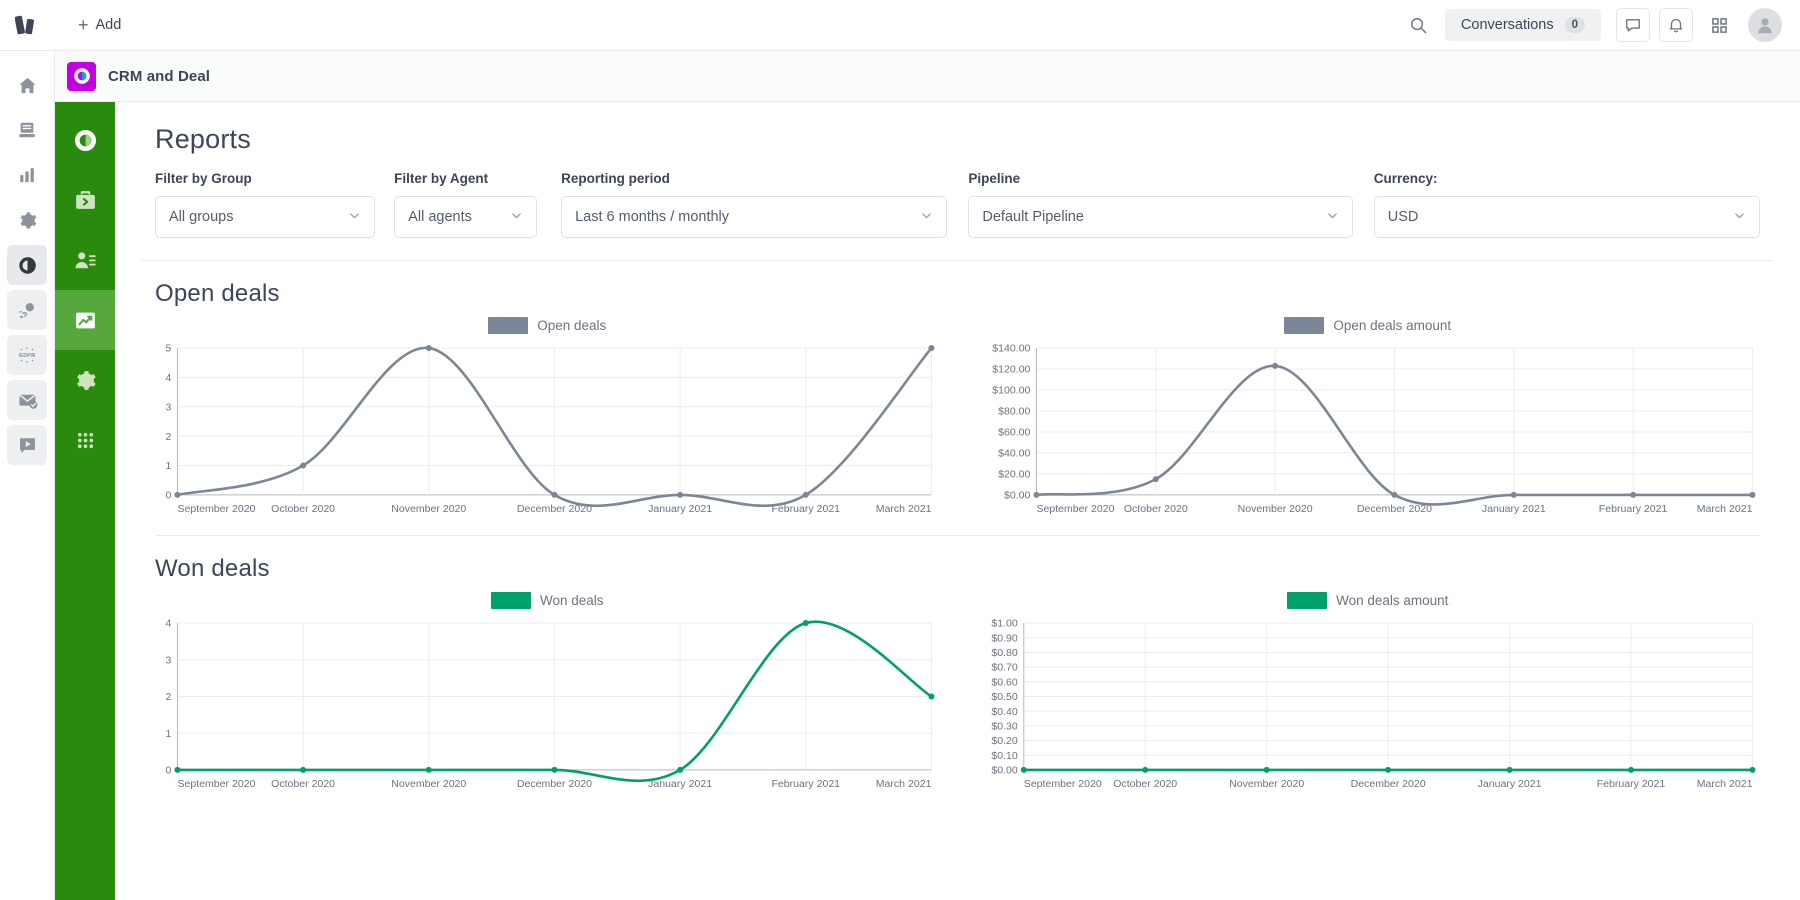  What do you see at coordinates (1719, 25) in the screenshot?
I see `grid-apps-icon` at bounding box center [1719, 25].